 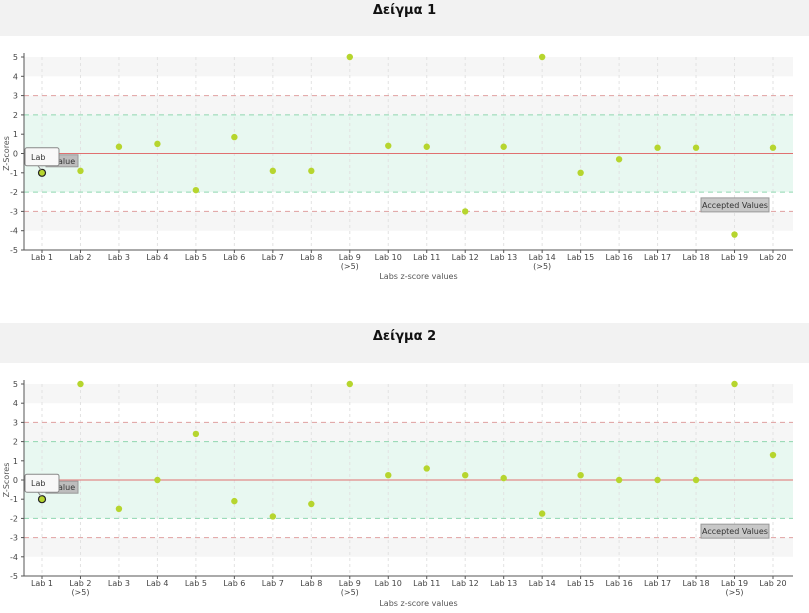 What do you see at coordinates (772, 583) in the screenshot?
I see `x-tick-label: Lab 20` at bounding box center [772, 583].